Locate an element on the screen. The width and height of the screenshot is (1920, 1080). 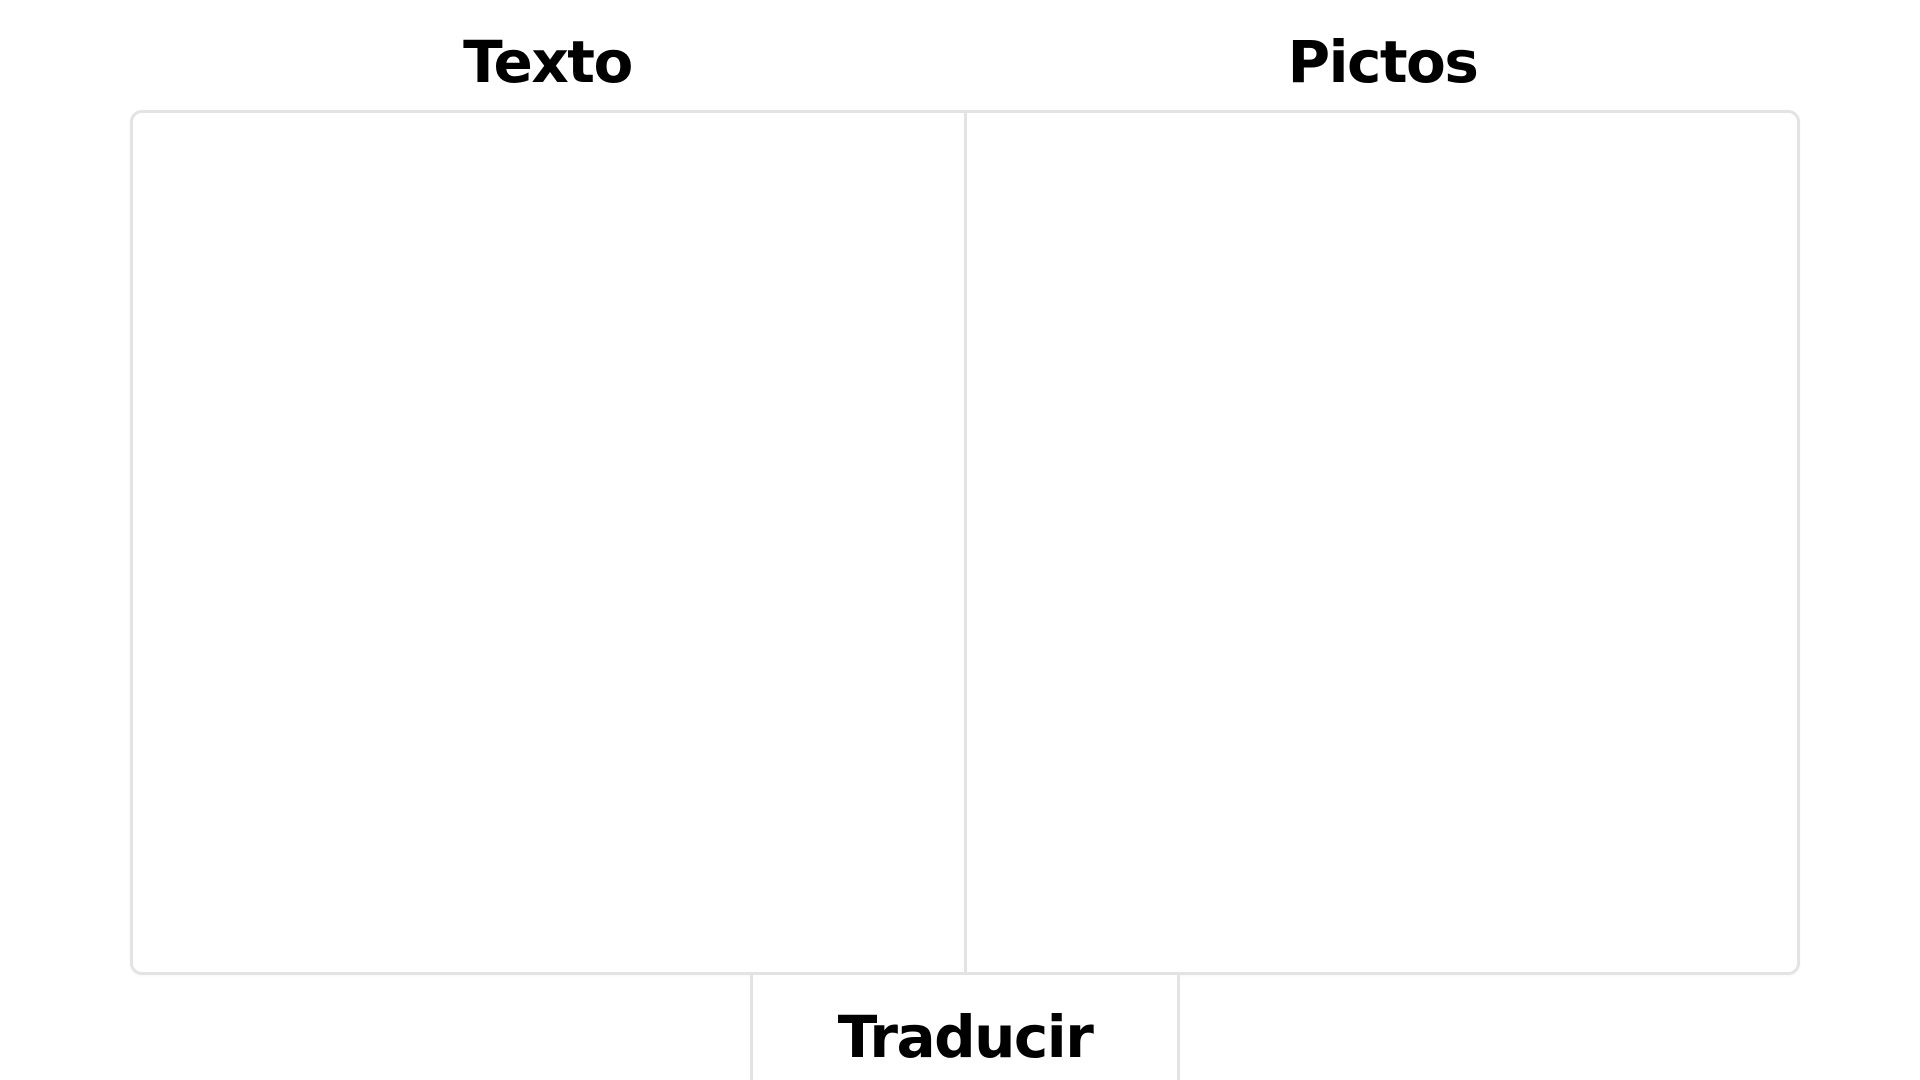
text-heading: Texto is located at coordinates (548, 62).